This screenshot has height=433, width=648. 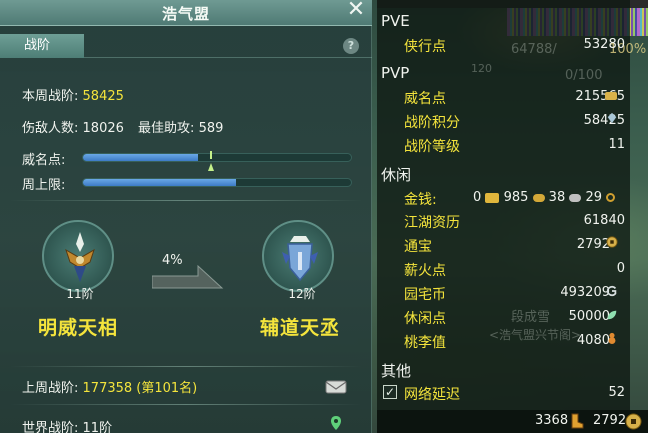 What do you see at coordinates (395, 73) in the screenshot?
I see `section-pvp: PVP` at bounding box center [395, 73].